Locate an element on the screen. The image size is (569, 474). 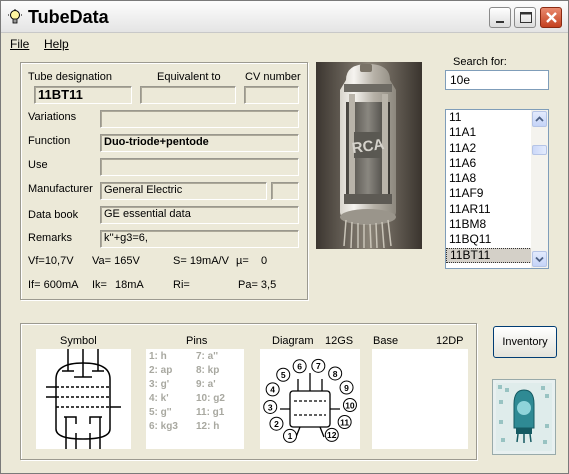
close-icon is located at coordinates (551, 17).